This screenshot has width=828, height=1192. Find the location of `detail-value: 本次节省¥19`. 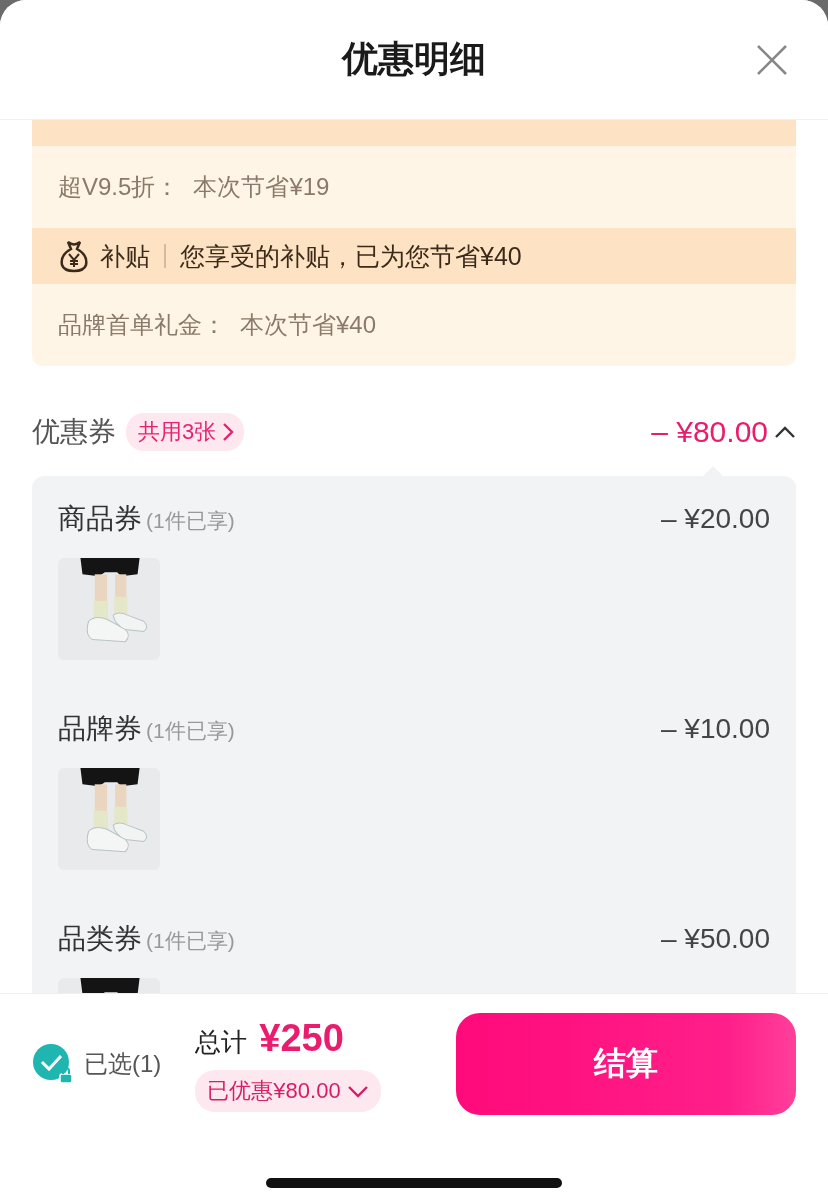

detail-value: 本次节省¥19 is located at coordinates (261, 187).